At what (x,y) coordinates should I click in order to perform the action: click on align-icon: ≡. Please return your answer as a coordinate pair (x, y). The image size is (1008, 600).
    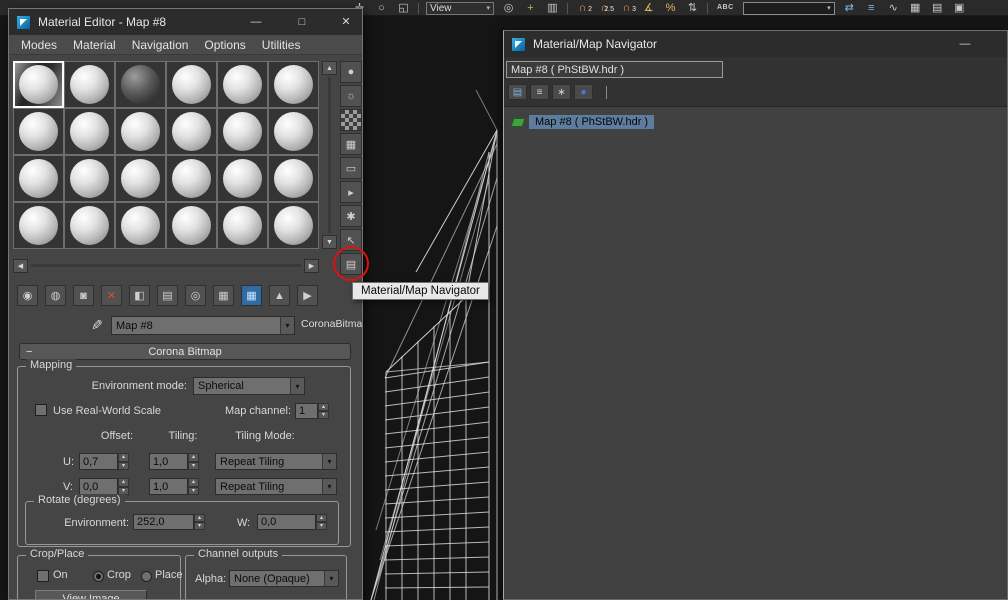
    Looking at the image, I should click on (871, 8).